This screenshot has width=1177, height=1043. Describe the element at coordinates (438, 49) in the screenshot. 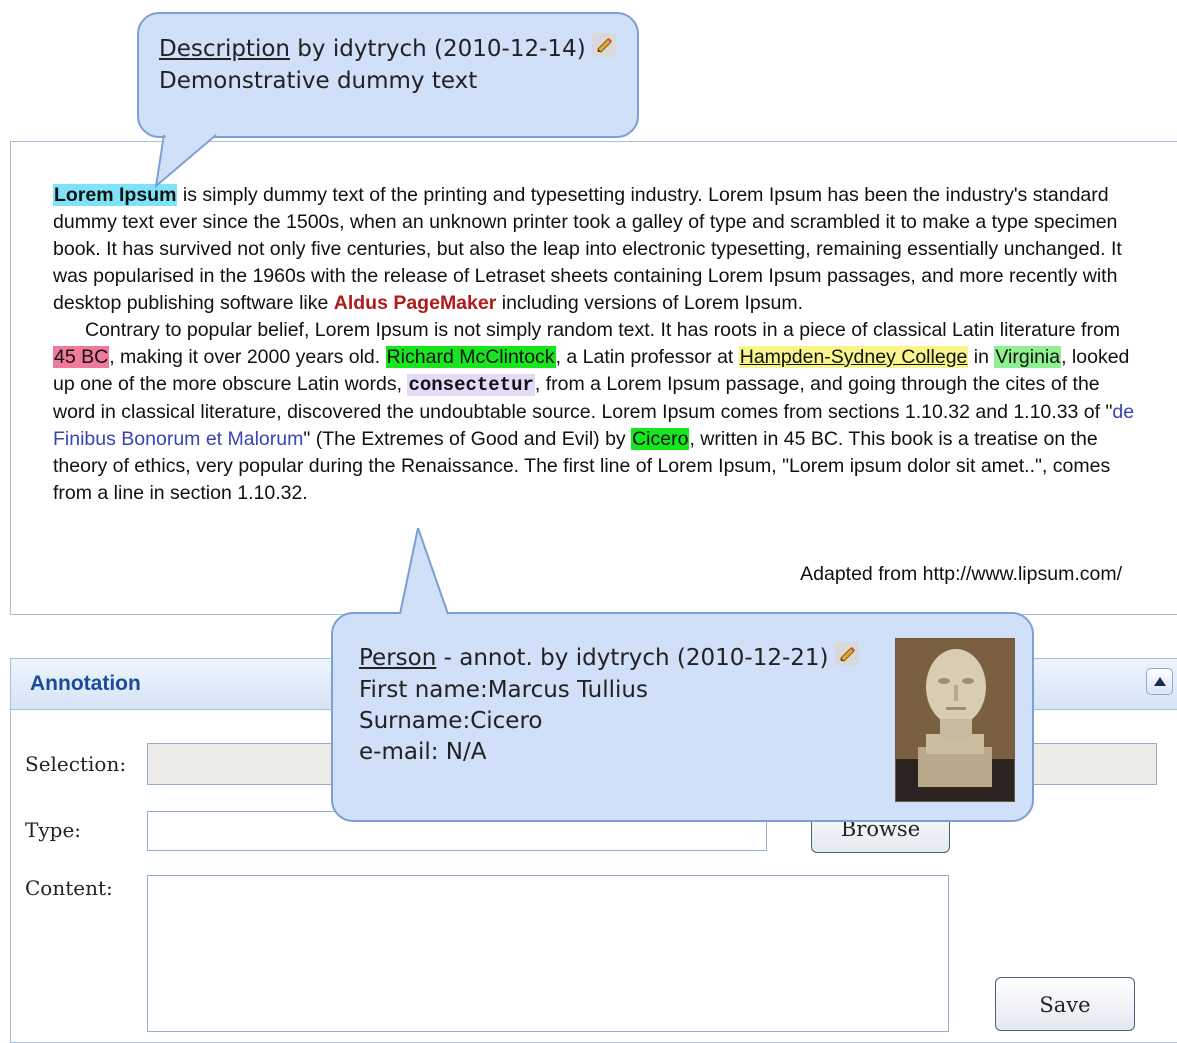

I see `description-meta: by idytrych (2010-12-14)` at that location.